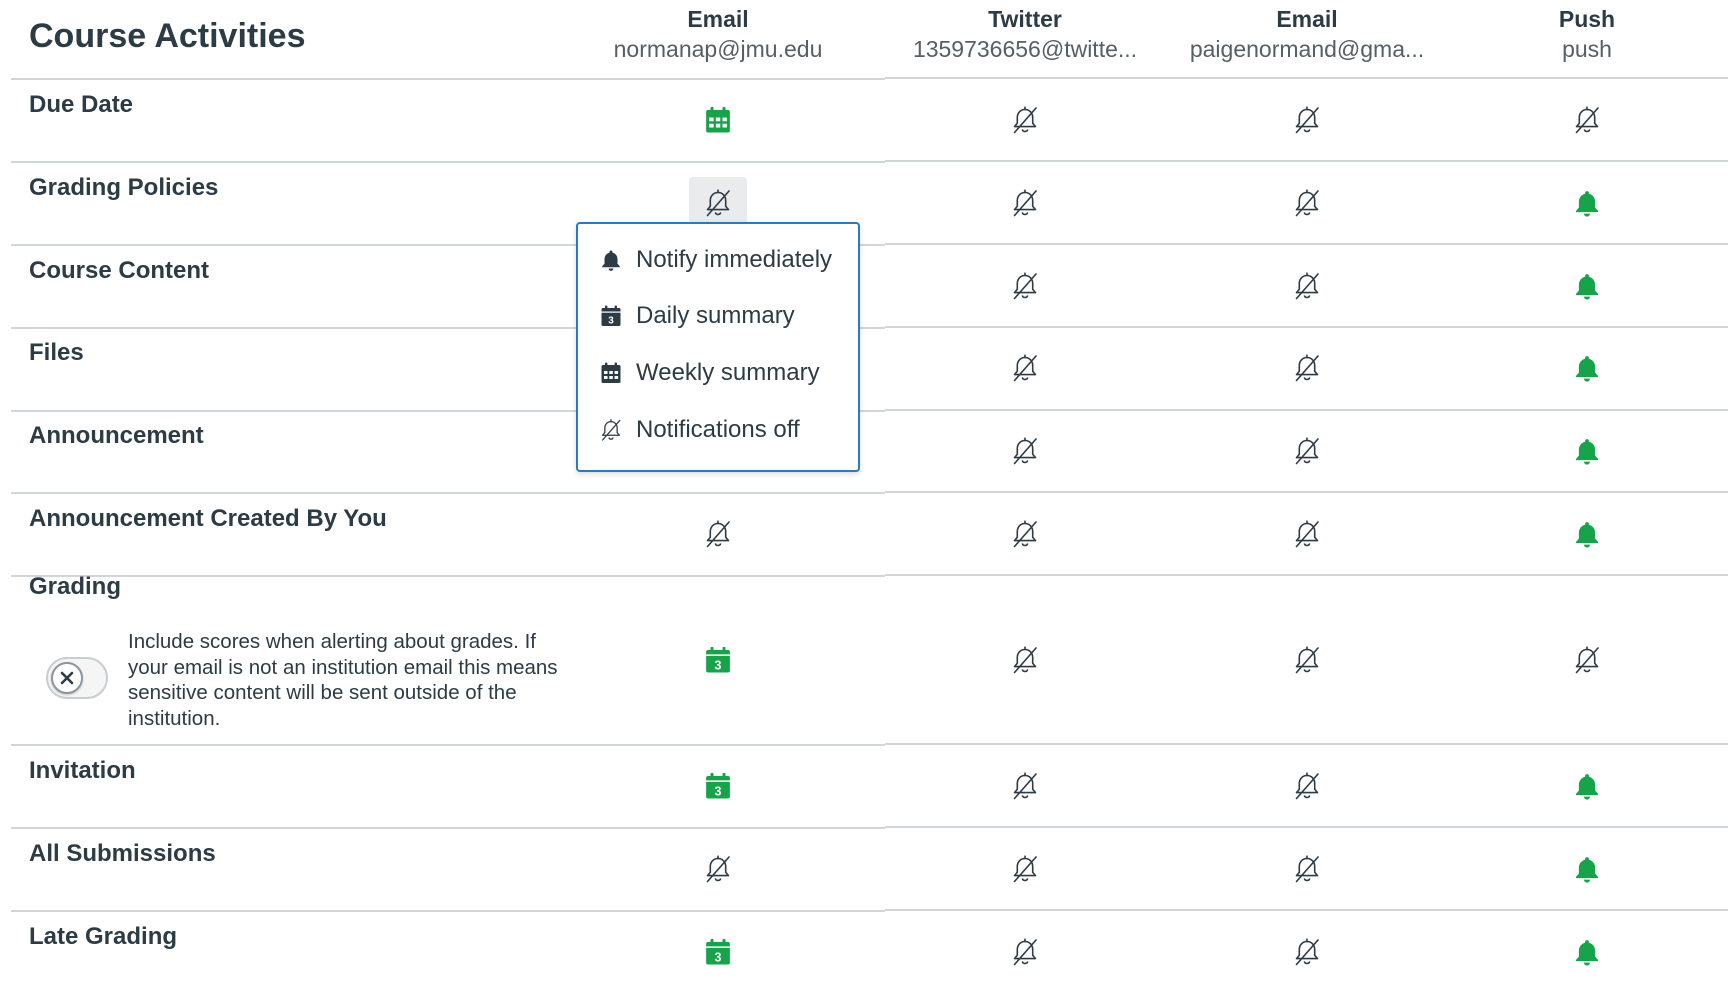 Image resolution: width=1728 pixels, height=981 pixels. What do you see at coordinates (81, 104) in the screenshot?
I see `activity-label: Due Date` at bounding box center [81, 104].